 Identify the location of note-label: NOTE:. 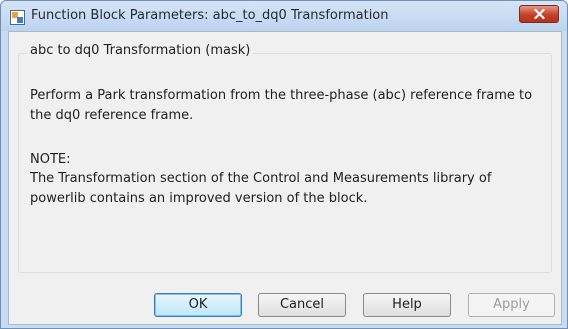
(50, 159).